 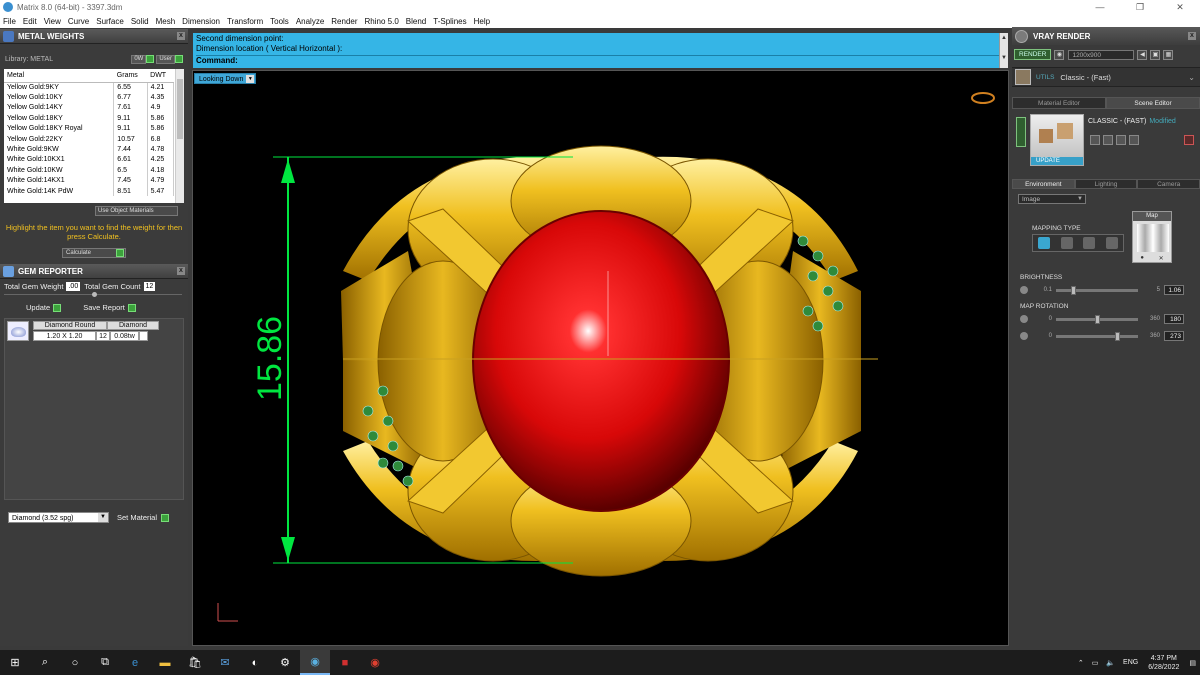 What do you see at coordinates (1043, 184) in the screenshot?
I see `tab-environment: Environment` at bounding box center [1043, 184].